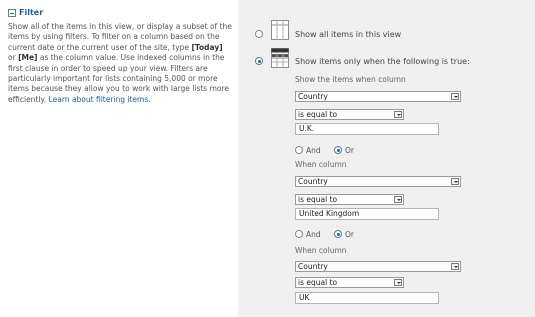  What do you see at coordinates (313, 181) in the screenshot?
I see `clause-2-column-value: Country` at bounding box center [313, 181].